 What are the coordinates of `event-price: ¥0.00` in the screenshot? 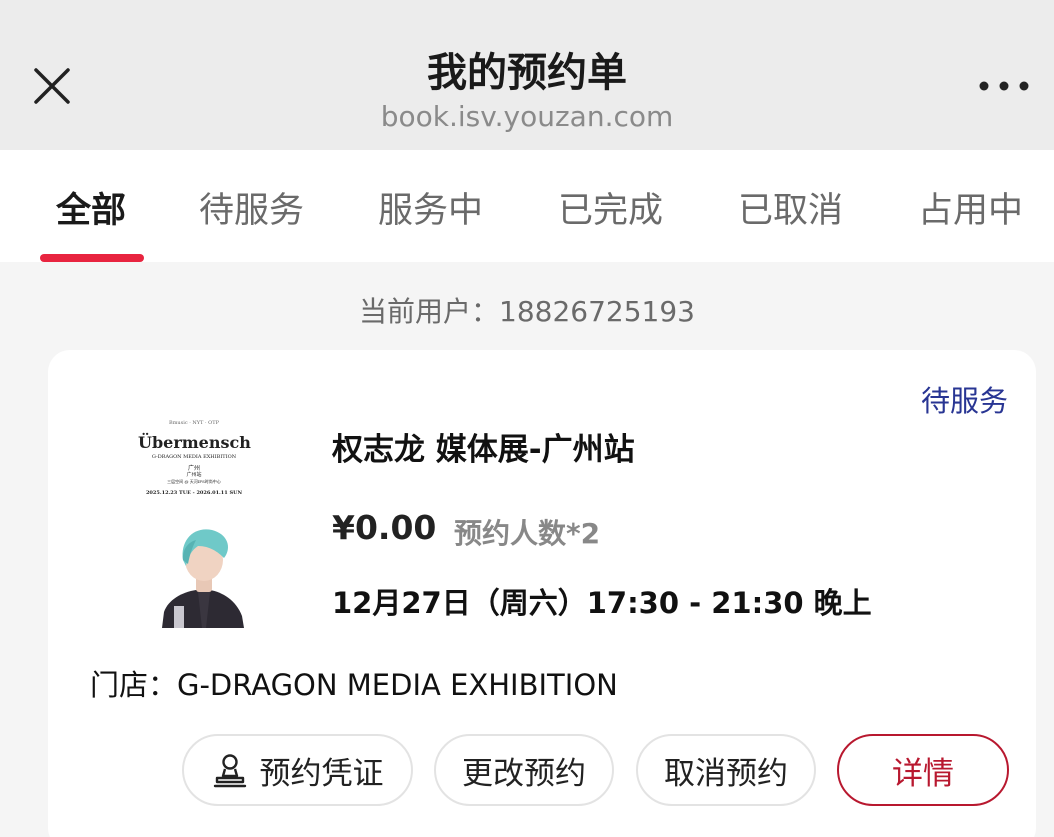 It's located at (384, 527).